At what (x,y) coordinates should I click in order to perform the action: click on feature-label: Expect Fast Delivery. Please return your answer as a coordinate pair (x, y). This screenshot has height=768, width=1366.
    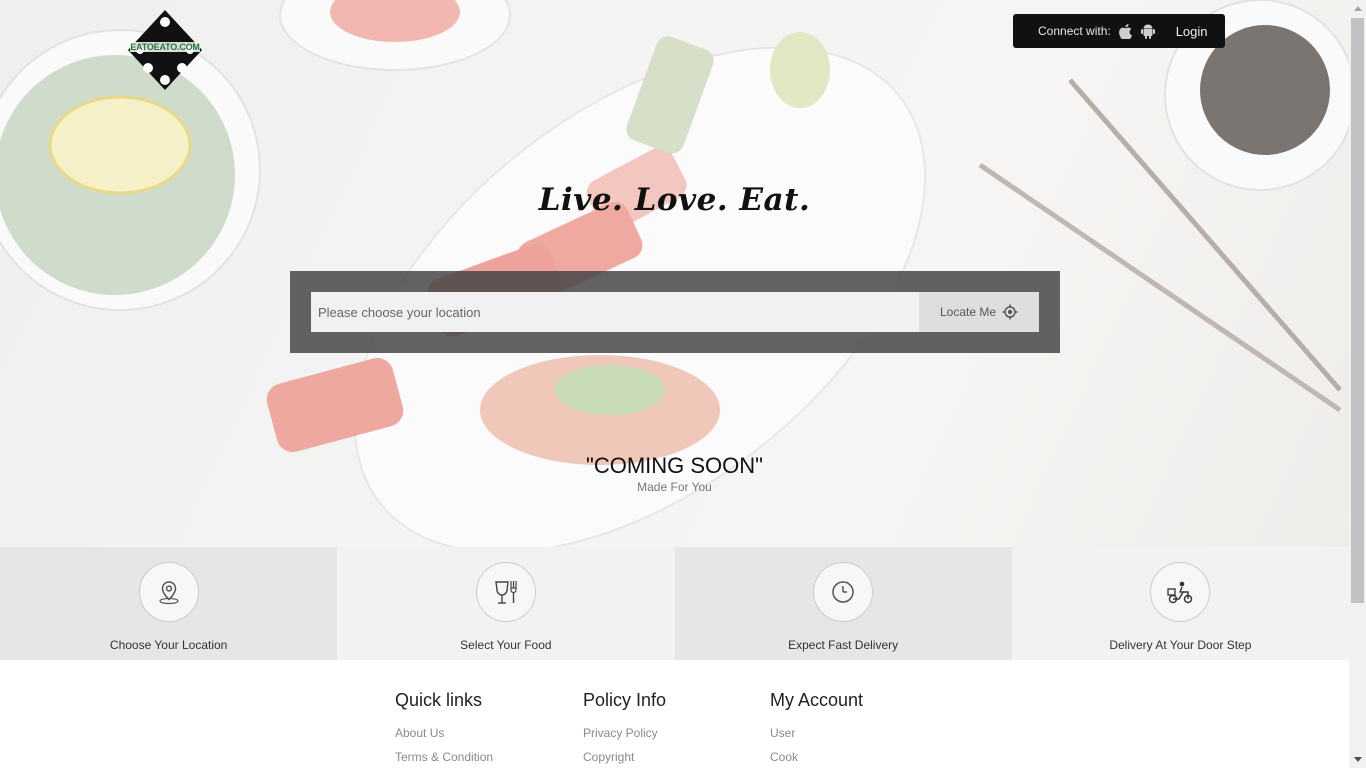
    Looking at the image, I should click on (843, 645).